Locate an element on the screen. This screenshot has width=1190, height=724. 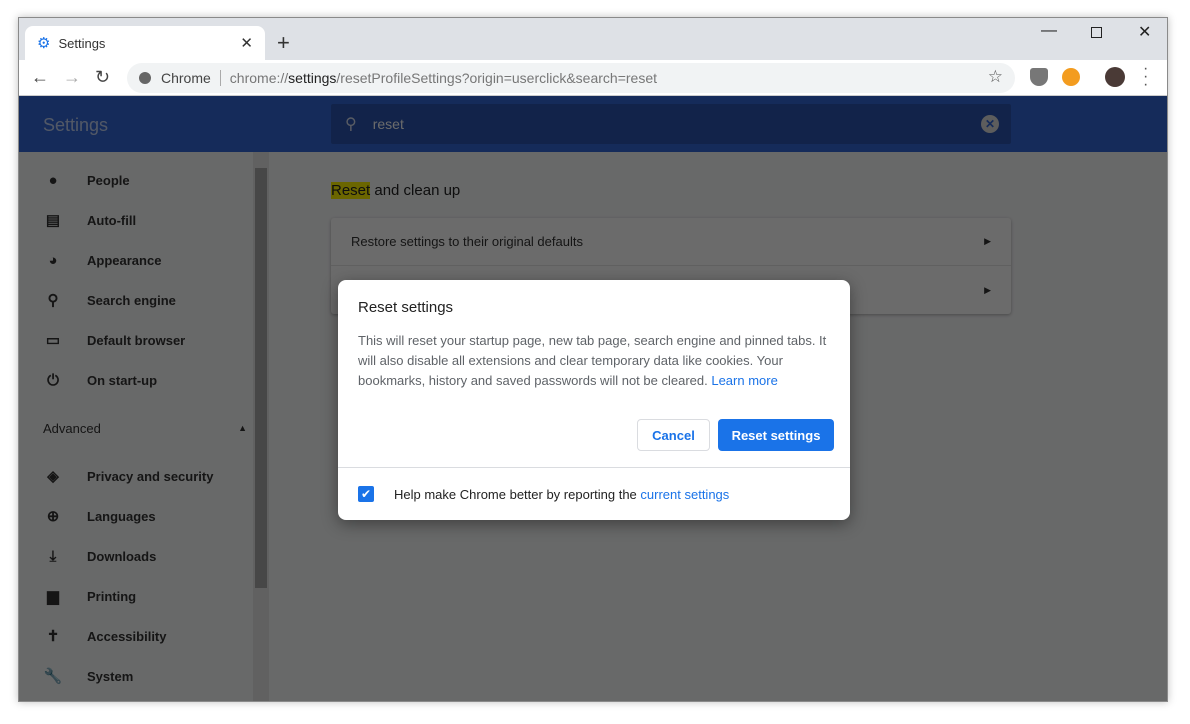
reload-button: ↻ is located at coordinates (102, 77).